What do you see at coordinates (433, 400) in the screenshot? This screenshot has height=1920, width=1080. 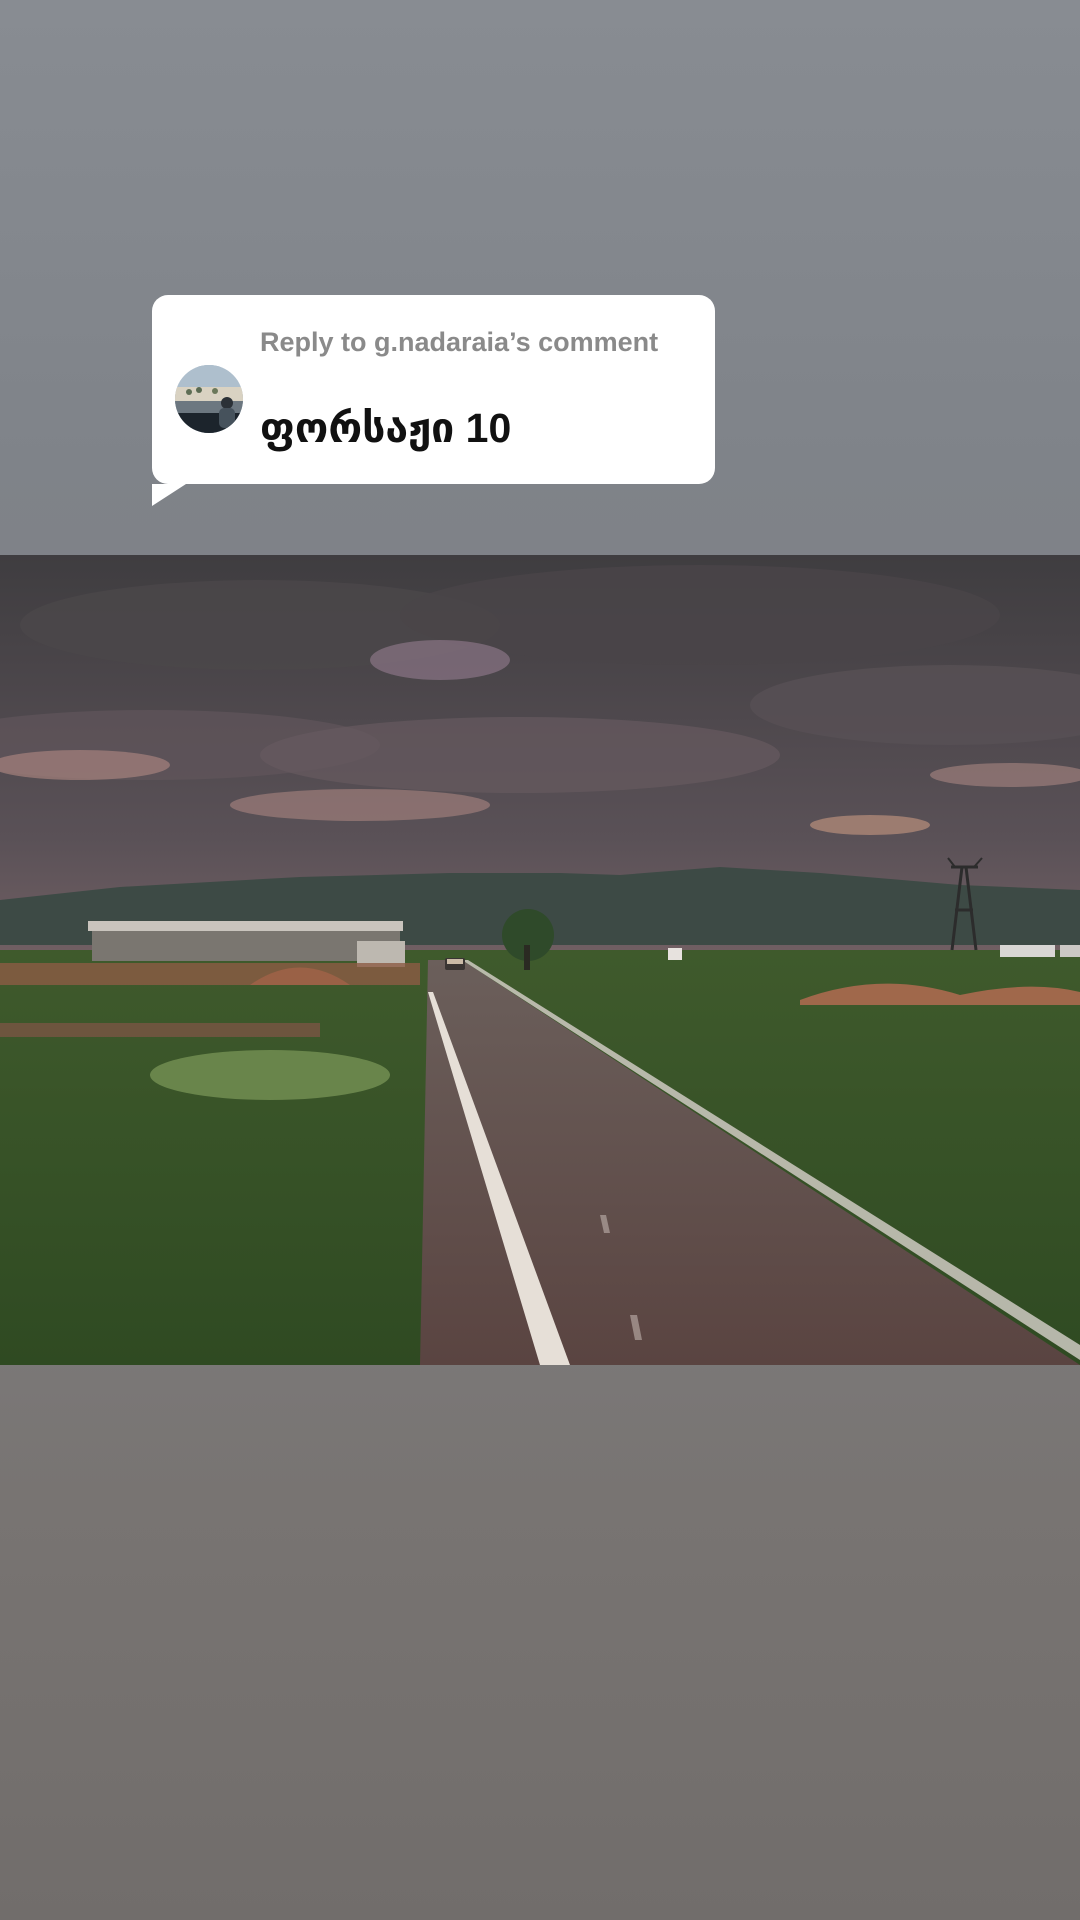 I see `reply-comment-bubble: Reply to g.nadaraia’s comment ფორსაჟი 10` at bounding box center [433, 400].